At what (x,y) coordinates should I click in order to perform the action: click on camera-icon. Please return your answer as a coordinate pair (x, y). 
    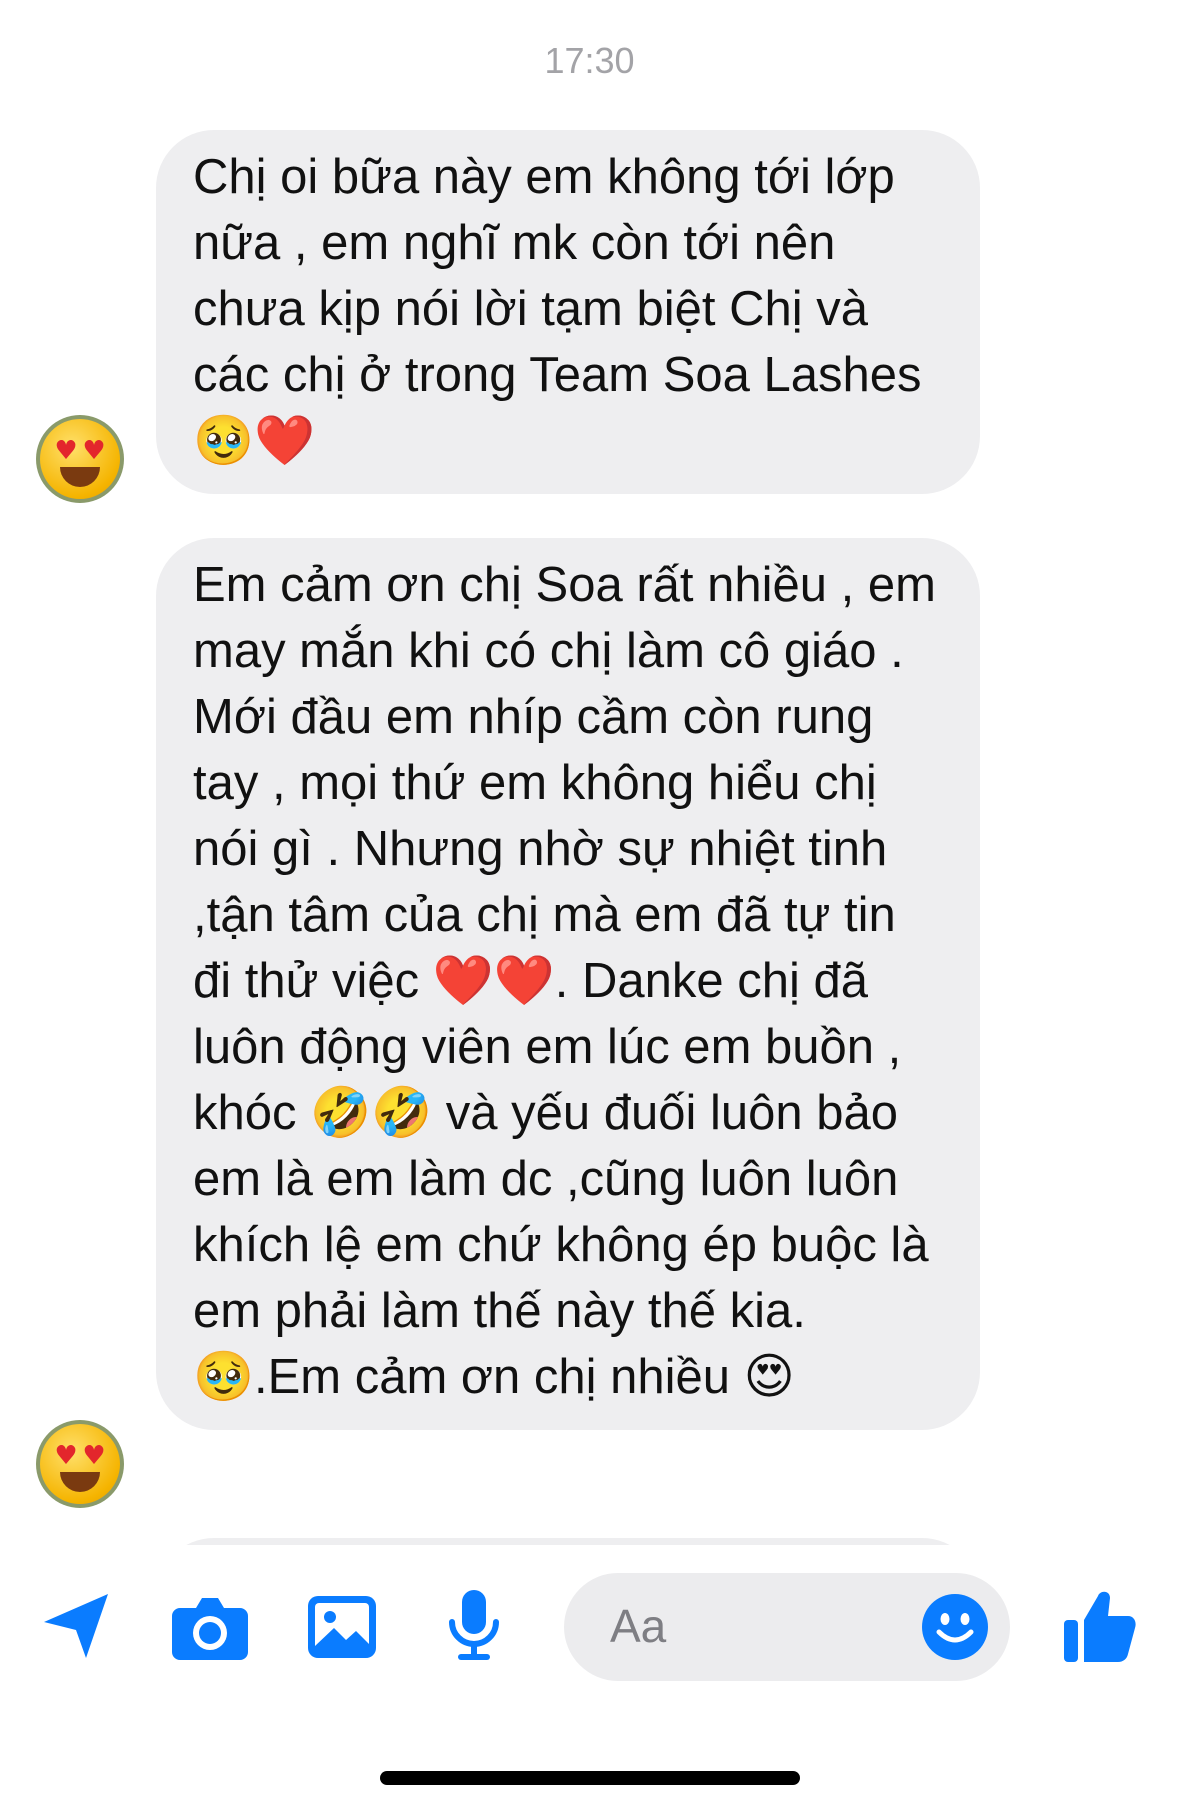
    Looking at the image, I should click on (210, 1627).